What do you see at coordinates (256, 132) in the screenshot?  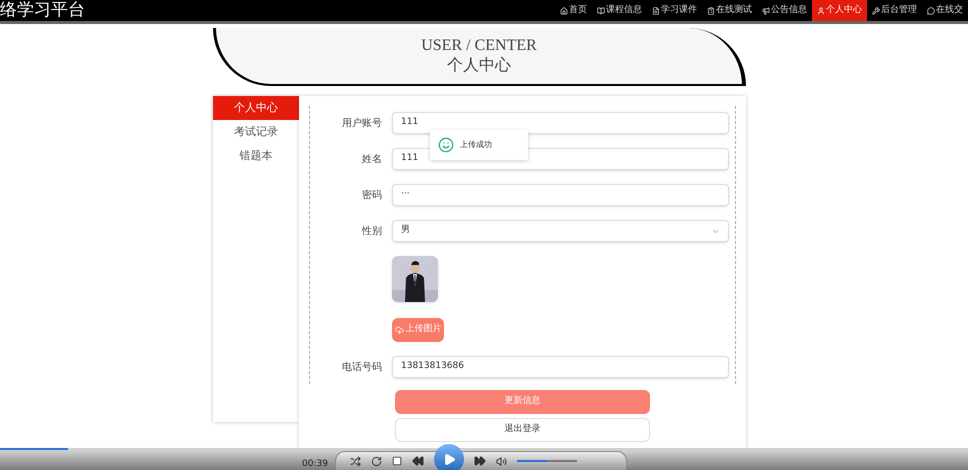 I see `sidebar-item: 考试记录` at bounding box center [256, 132].